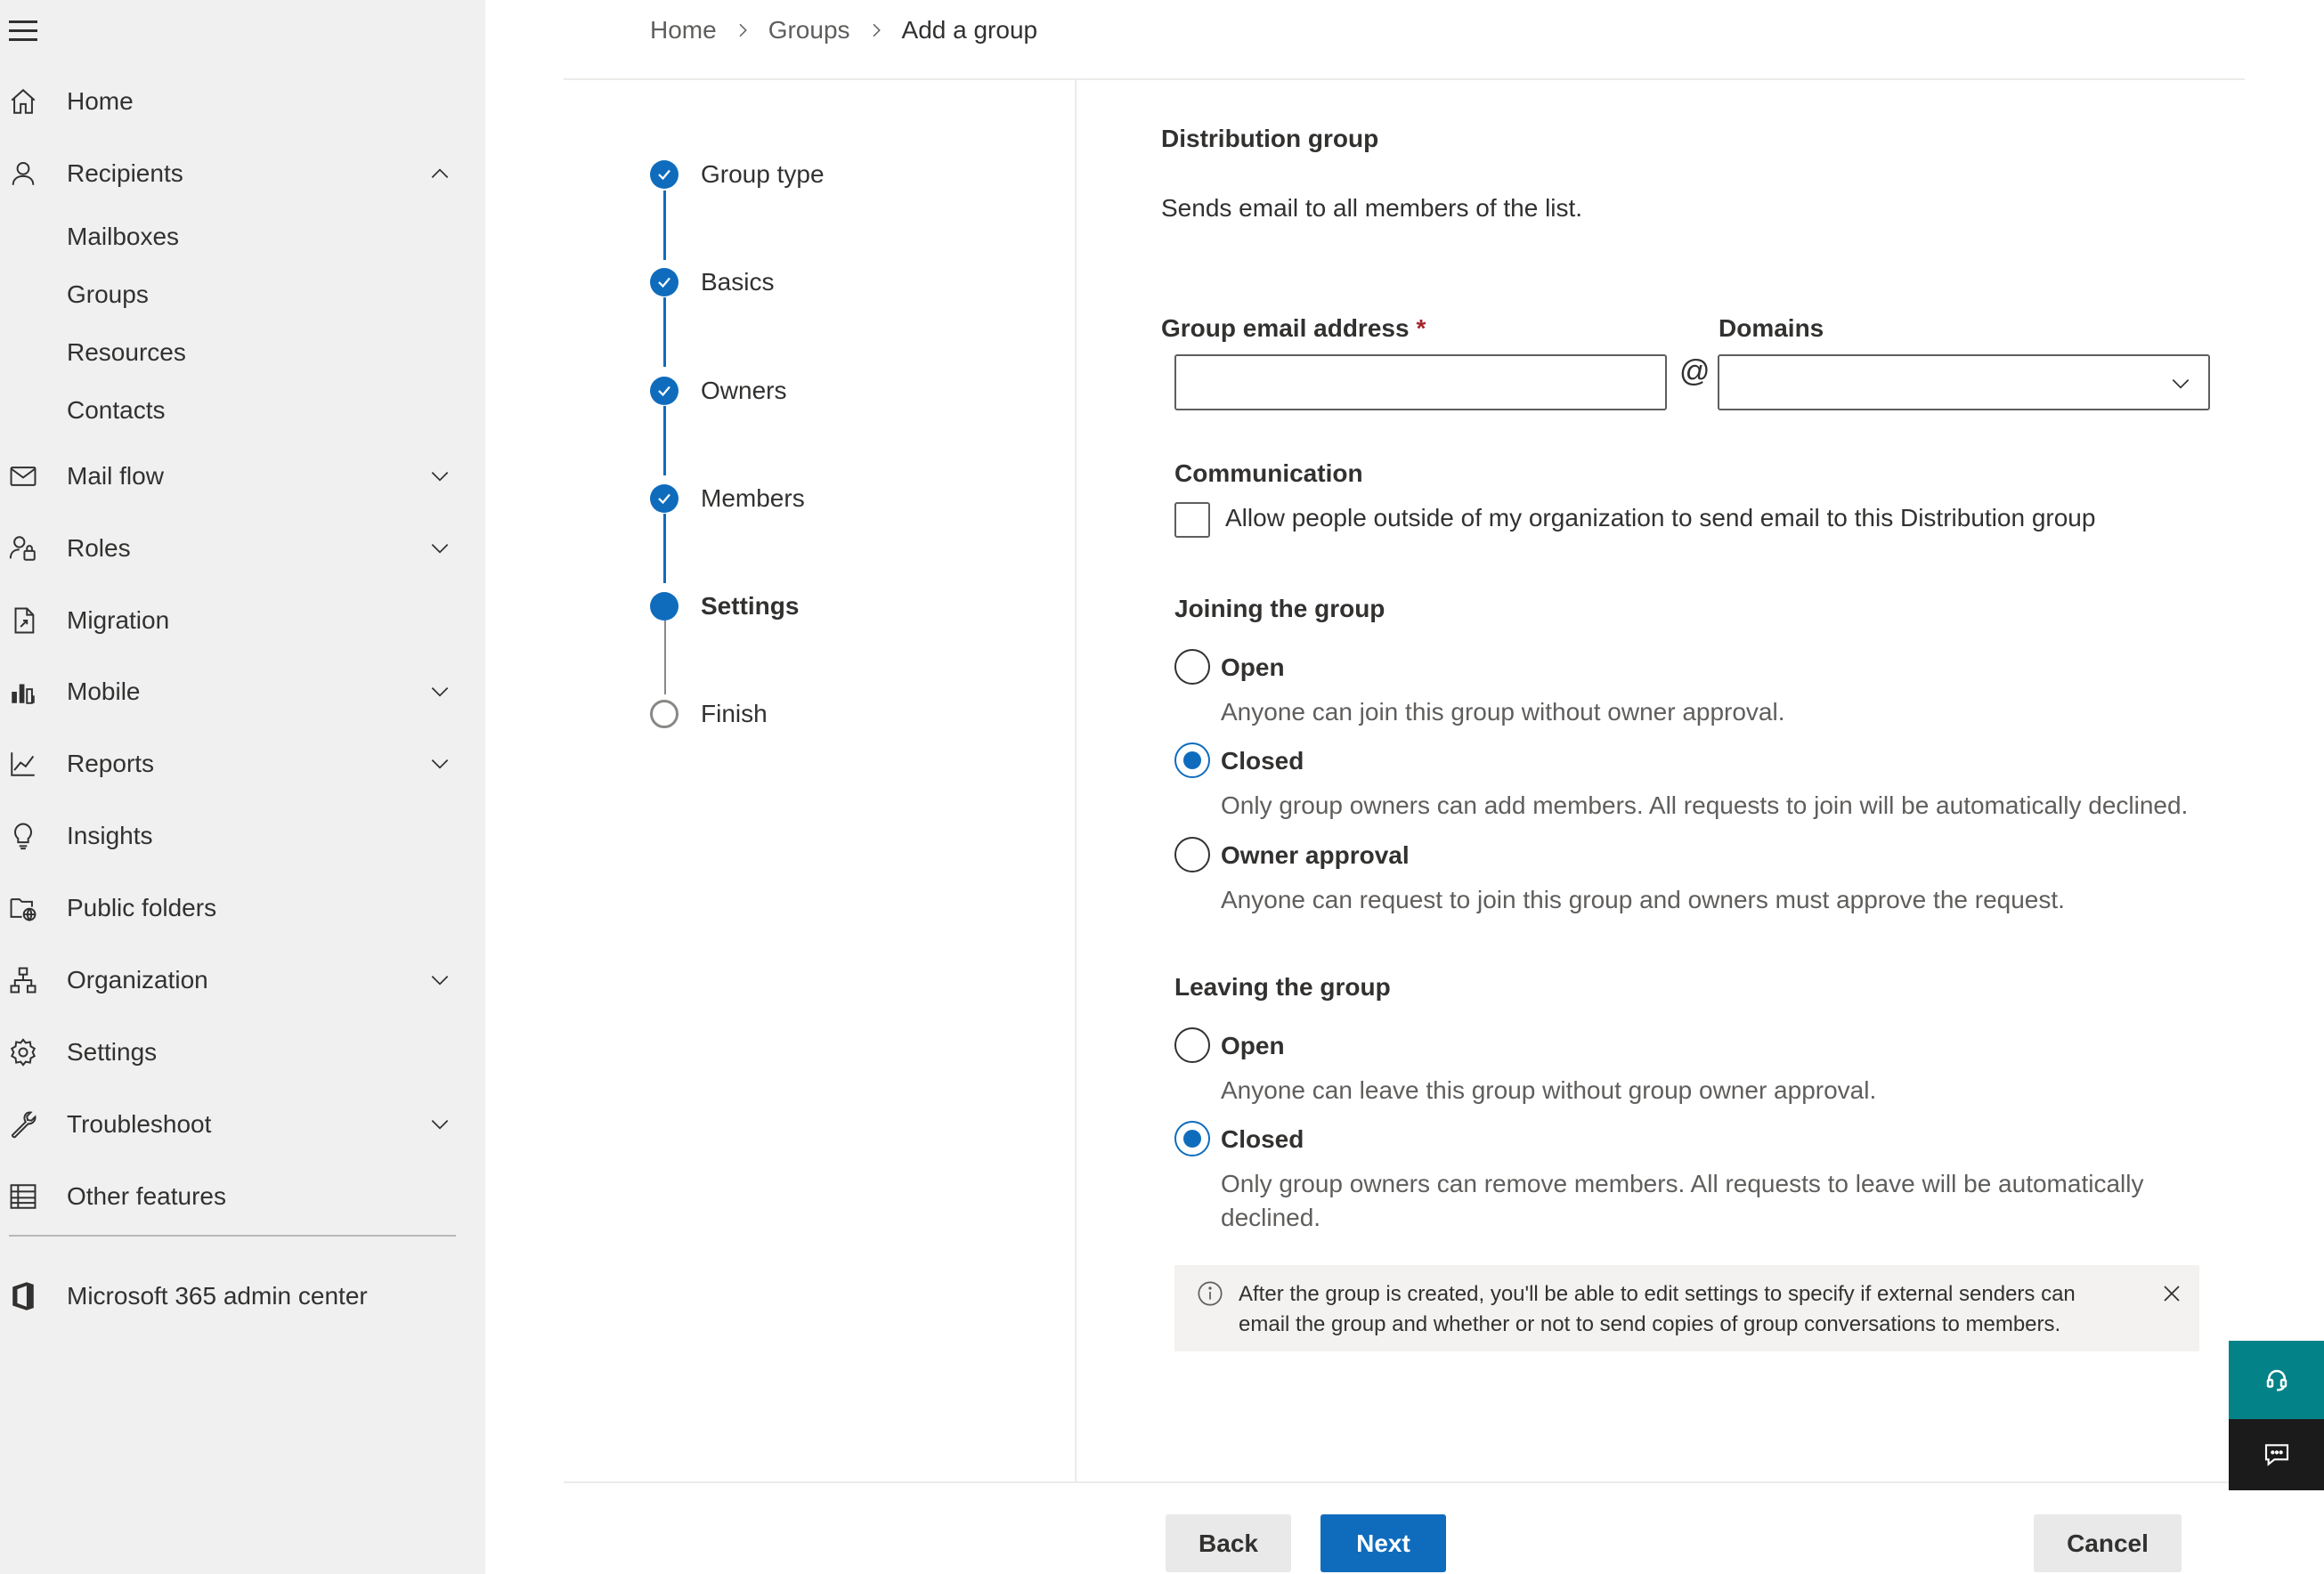 The height and width of the screenshot is (1574, 2324). I want to click on email-label: Group email address *, so click(1293, 328).